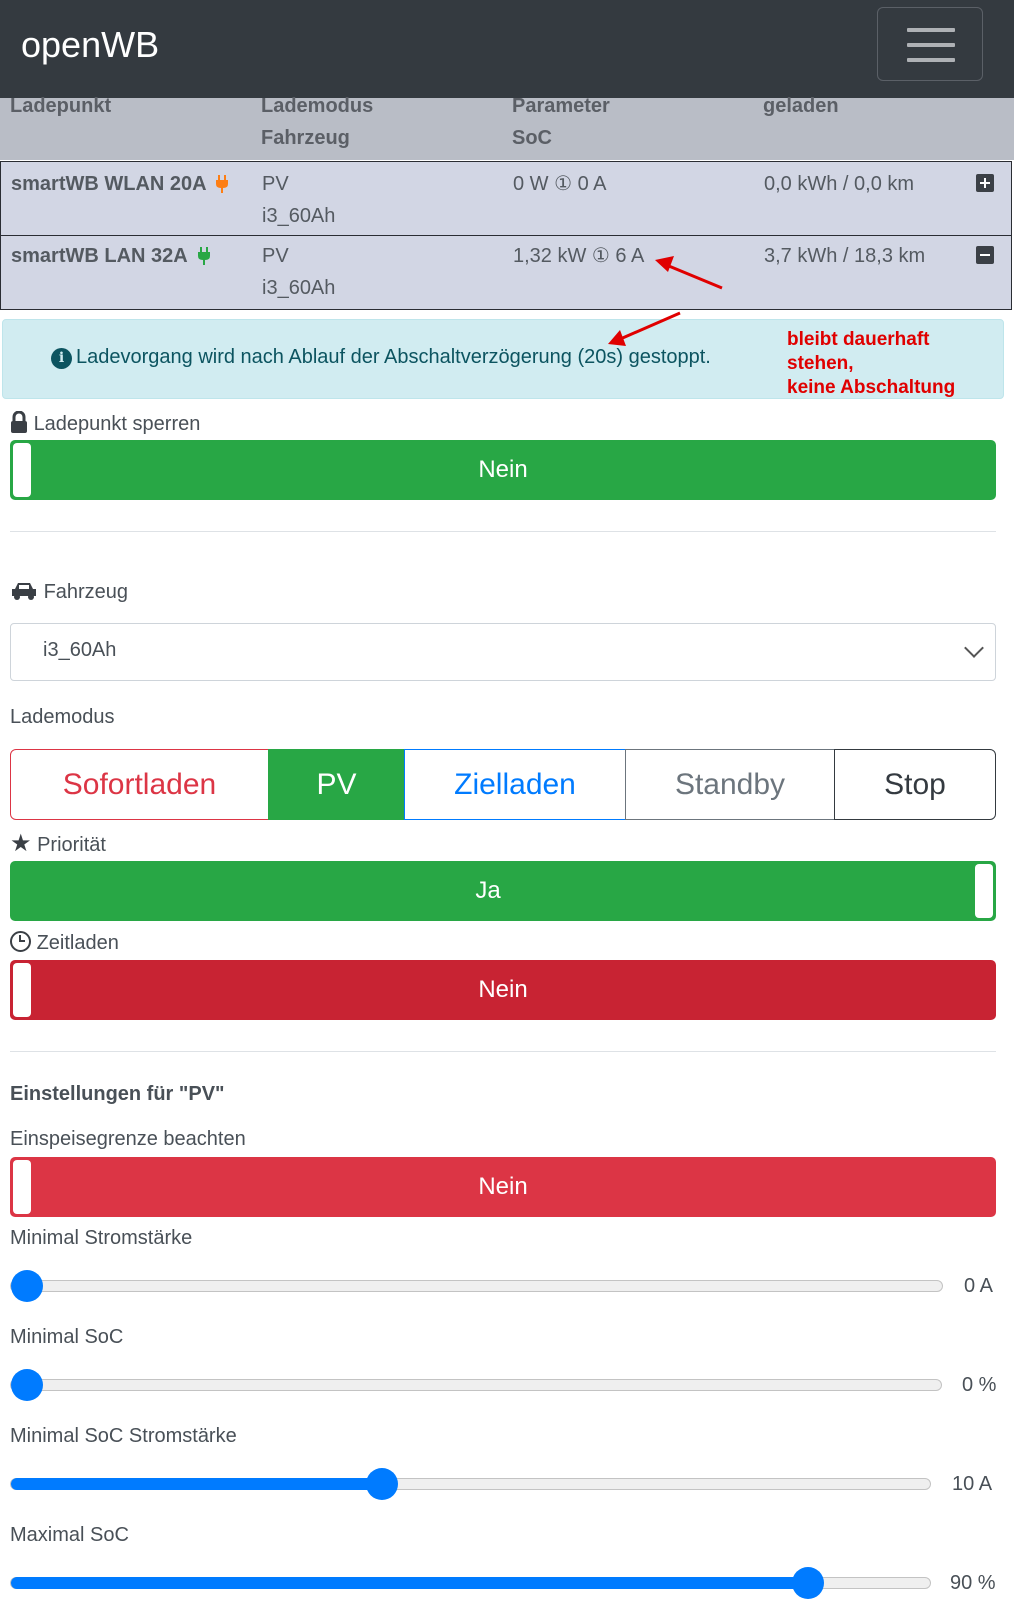 This screenshot has height=1599, width=1014. Describe the element at coordinates (139, 784) in the screenshot. I see `mode-sofortladen-button: Sofortladen` at that location.